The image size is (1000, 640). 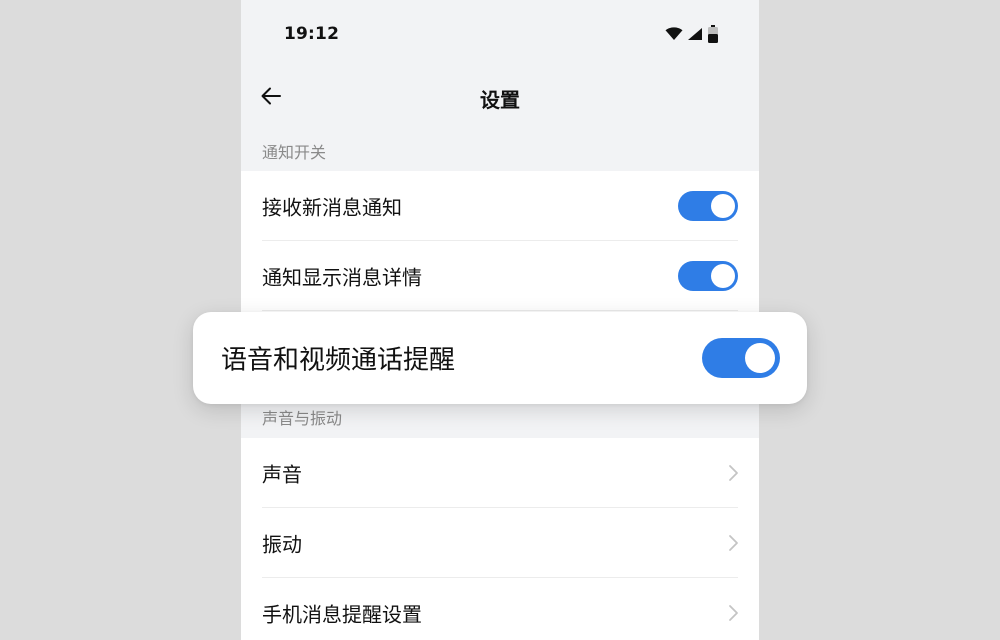 I want to click on receive-notification-toggle, so click(x=708, y=206).